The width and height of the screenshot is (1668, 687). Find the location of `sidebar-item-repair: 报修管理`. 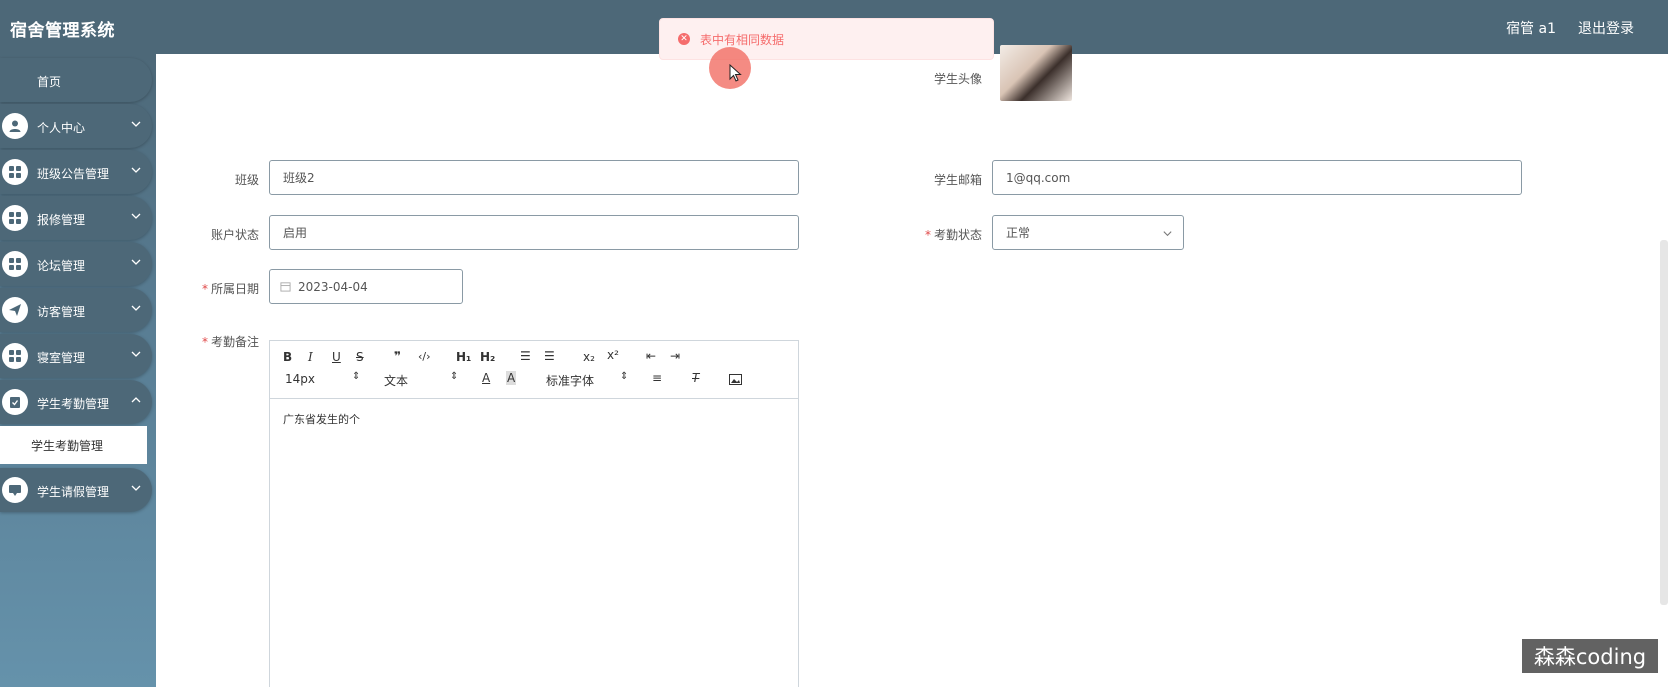

sidebar-item-repair: 报修管理 is located at coordinates (76, 218).